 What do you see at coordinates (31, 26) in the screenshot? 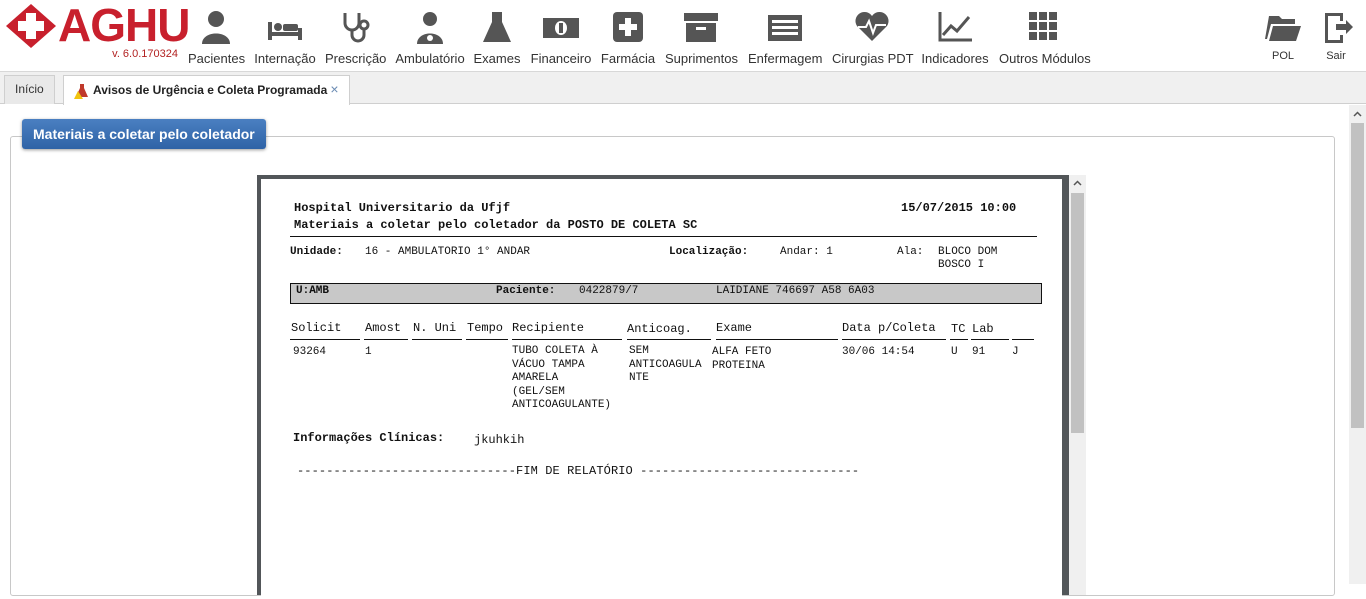
I see `red-cross-logo-icon` at bounding box center [31, 26].